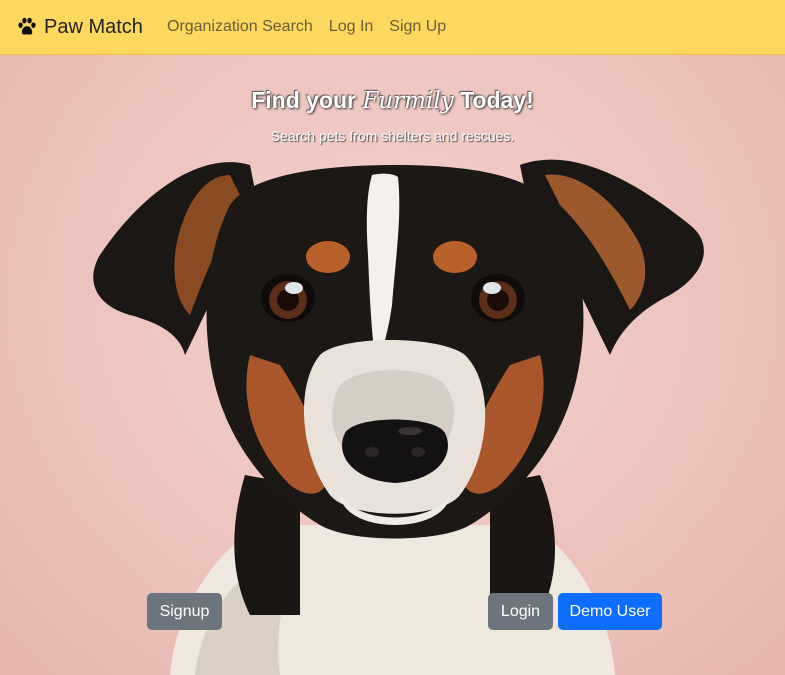  I want to click on headline-script-word: Furmily, so click(408, 101).